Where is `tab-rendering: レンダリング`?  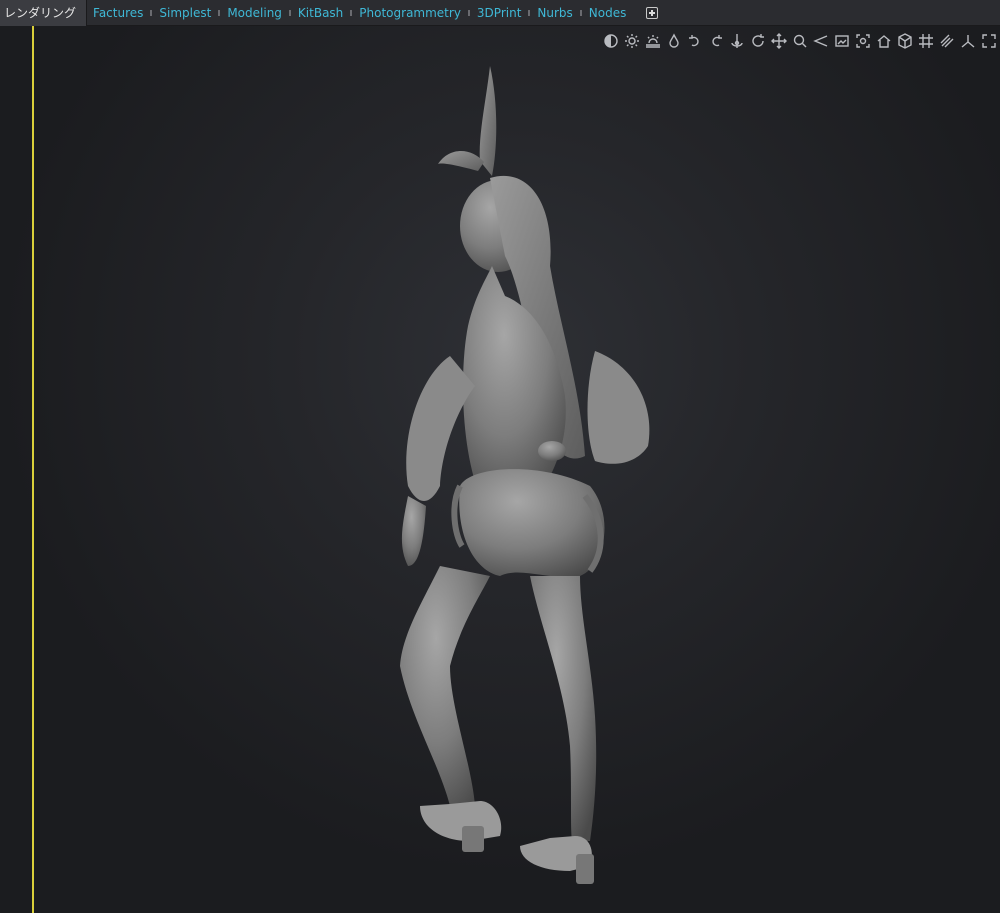 tab-rendering: レンダリング is located at coordinates (44, 13).